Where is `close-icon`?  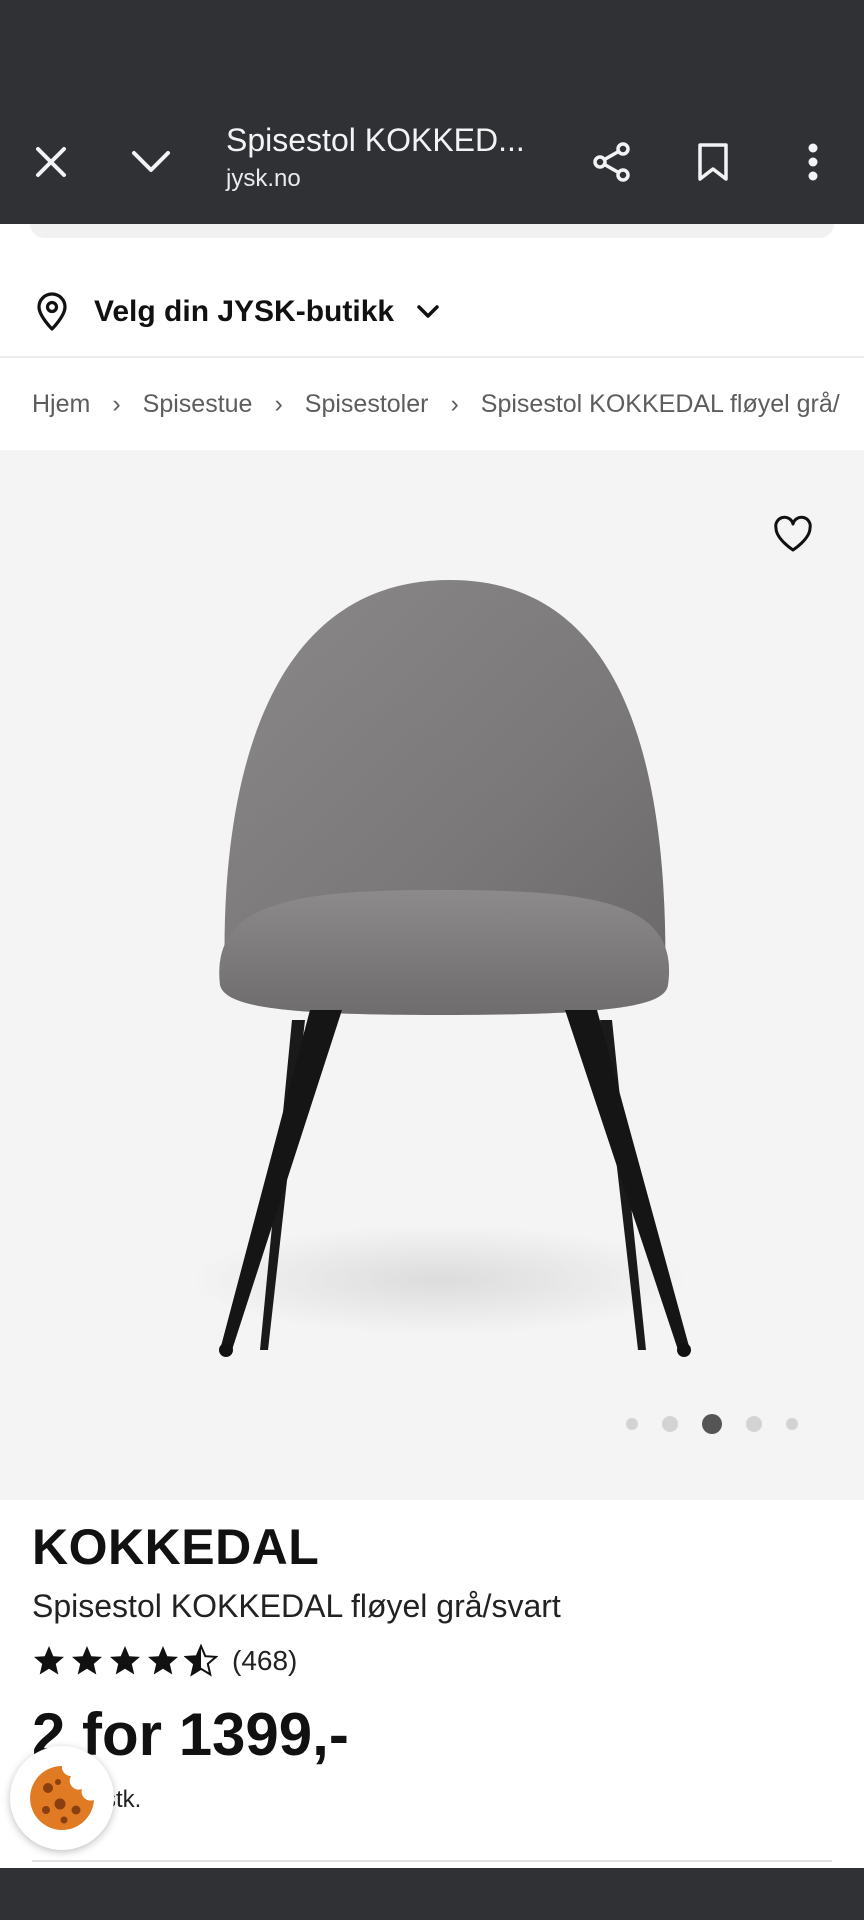
close-icon is located at coordinates (51, 162).